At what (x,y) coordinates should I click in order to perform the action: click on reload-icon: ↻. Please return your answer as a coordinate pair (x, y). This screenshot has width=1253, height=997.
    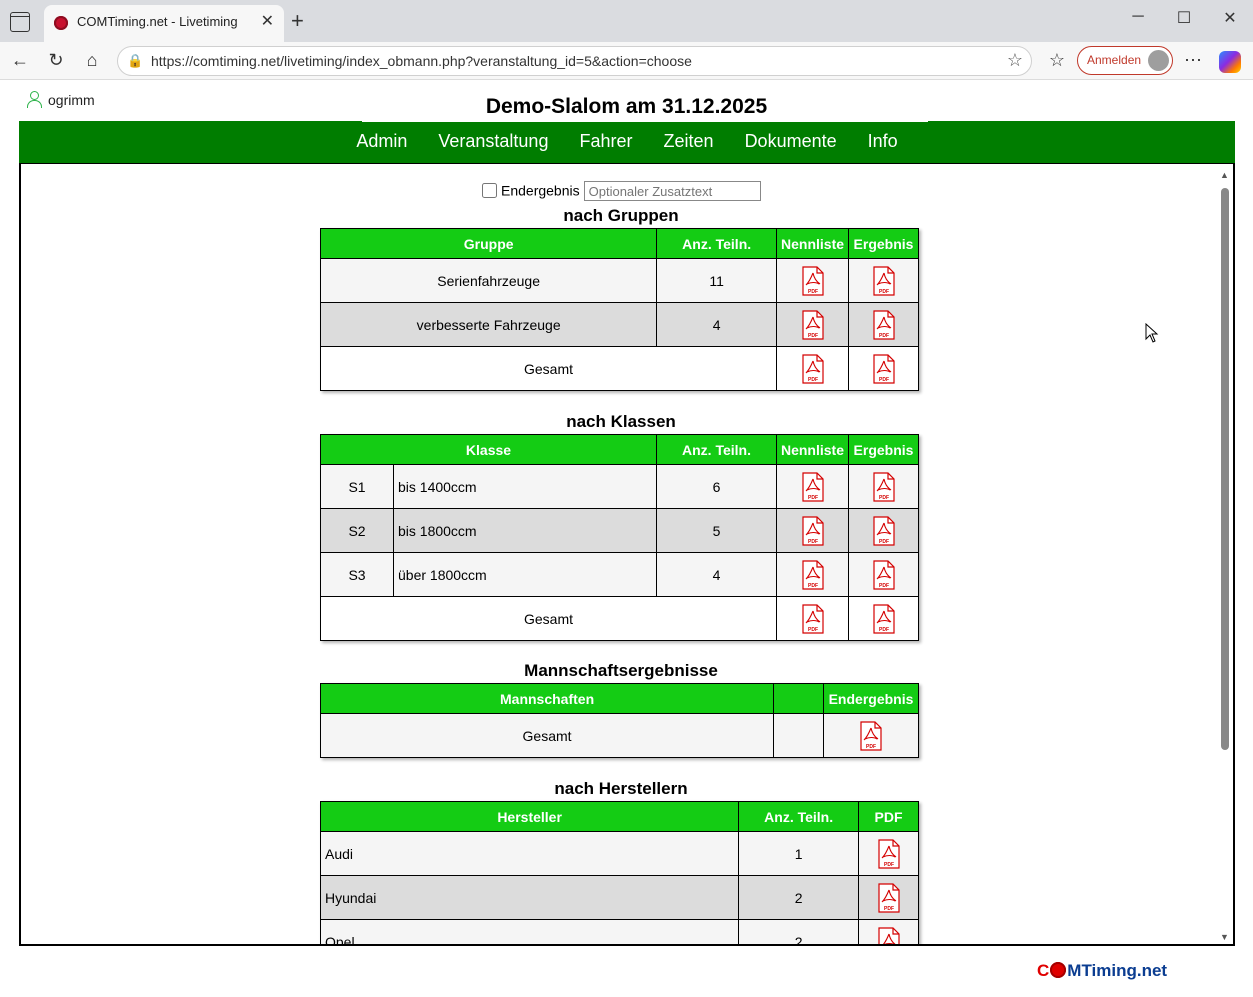
    Looking at the image, I should click on (56, 60).